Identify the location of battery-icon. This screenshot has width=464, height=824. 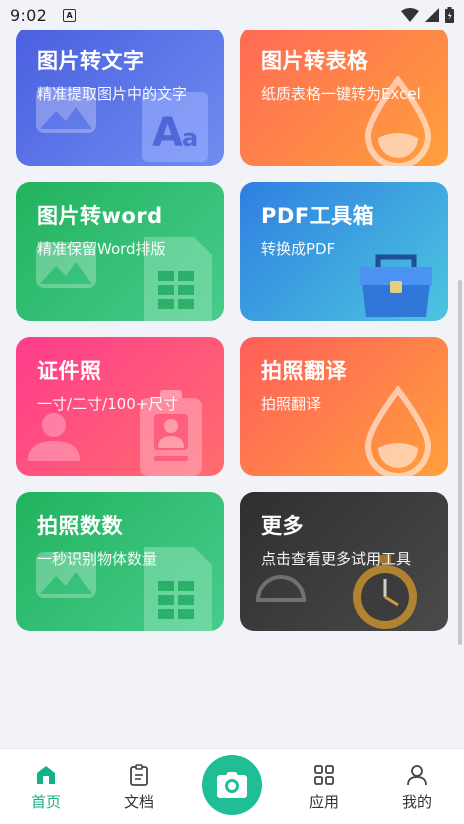
(449, 15).